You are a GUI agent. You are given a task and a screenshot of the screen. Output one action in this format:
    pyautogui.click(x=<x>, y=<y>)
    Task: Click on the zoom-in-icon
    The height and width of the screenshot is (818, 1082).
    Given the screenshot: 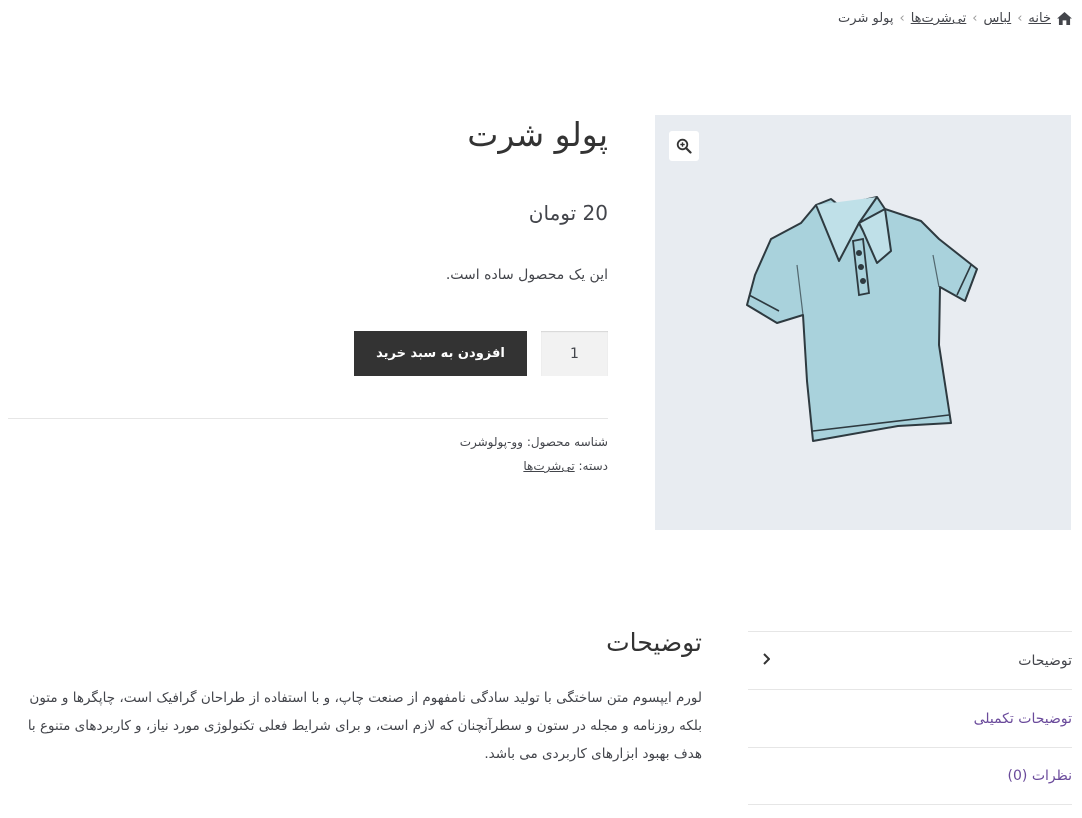 What is the action you would take?
    pyautogui.click(x=684, y=146)
    